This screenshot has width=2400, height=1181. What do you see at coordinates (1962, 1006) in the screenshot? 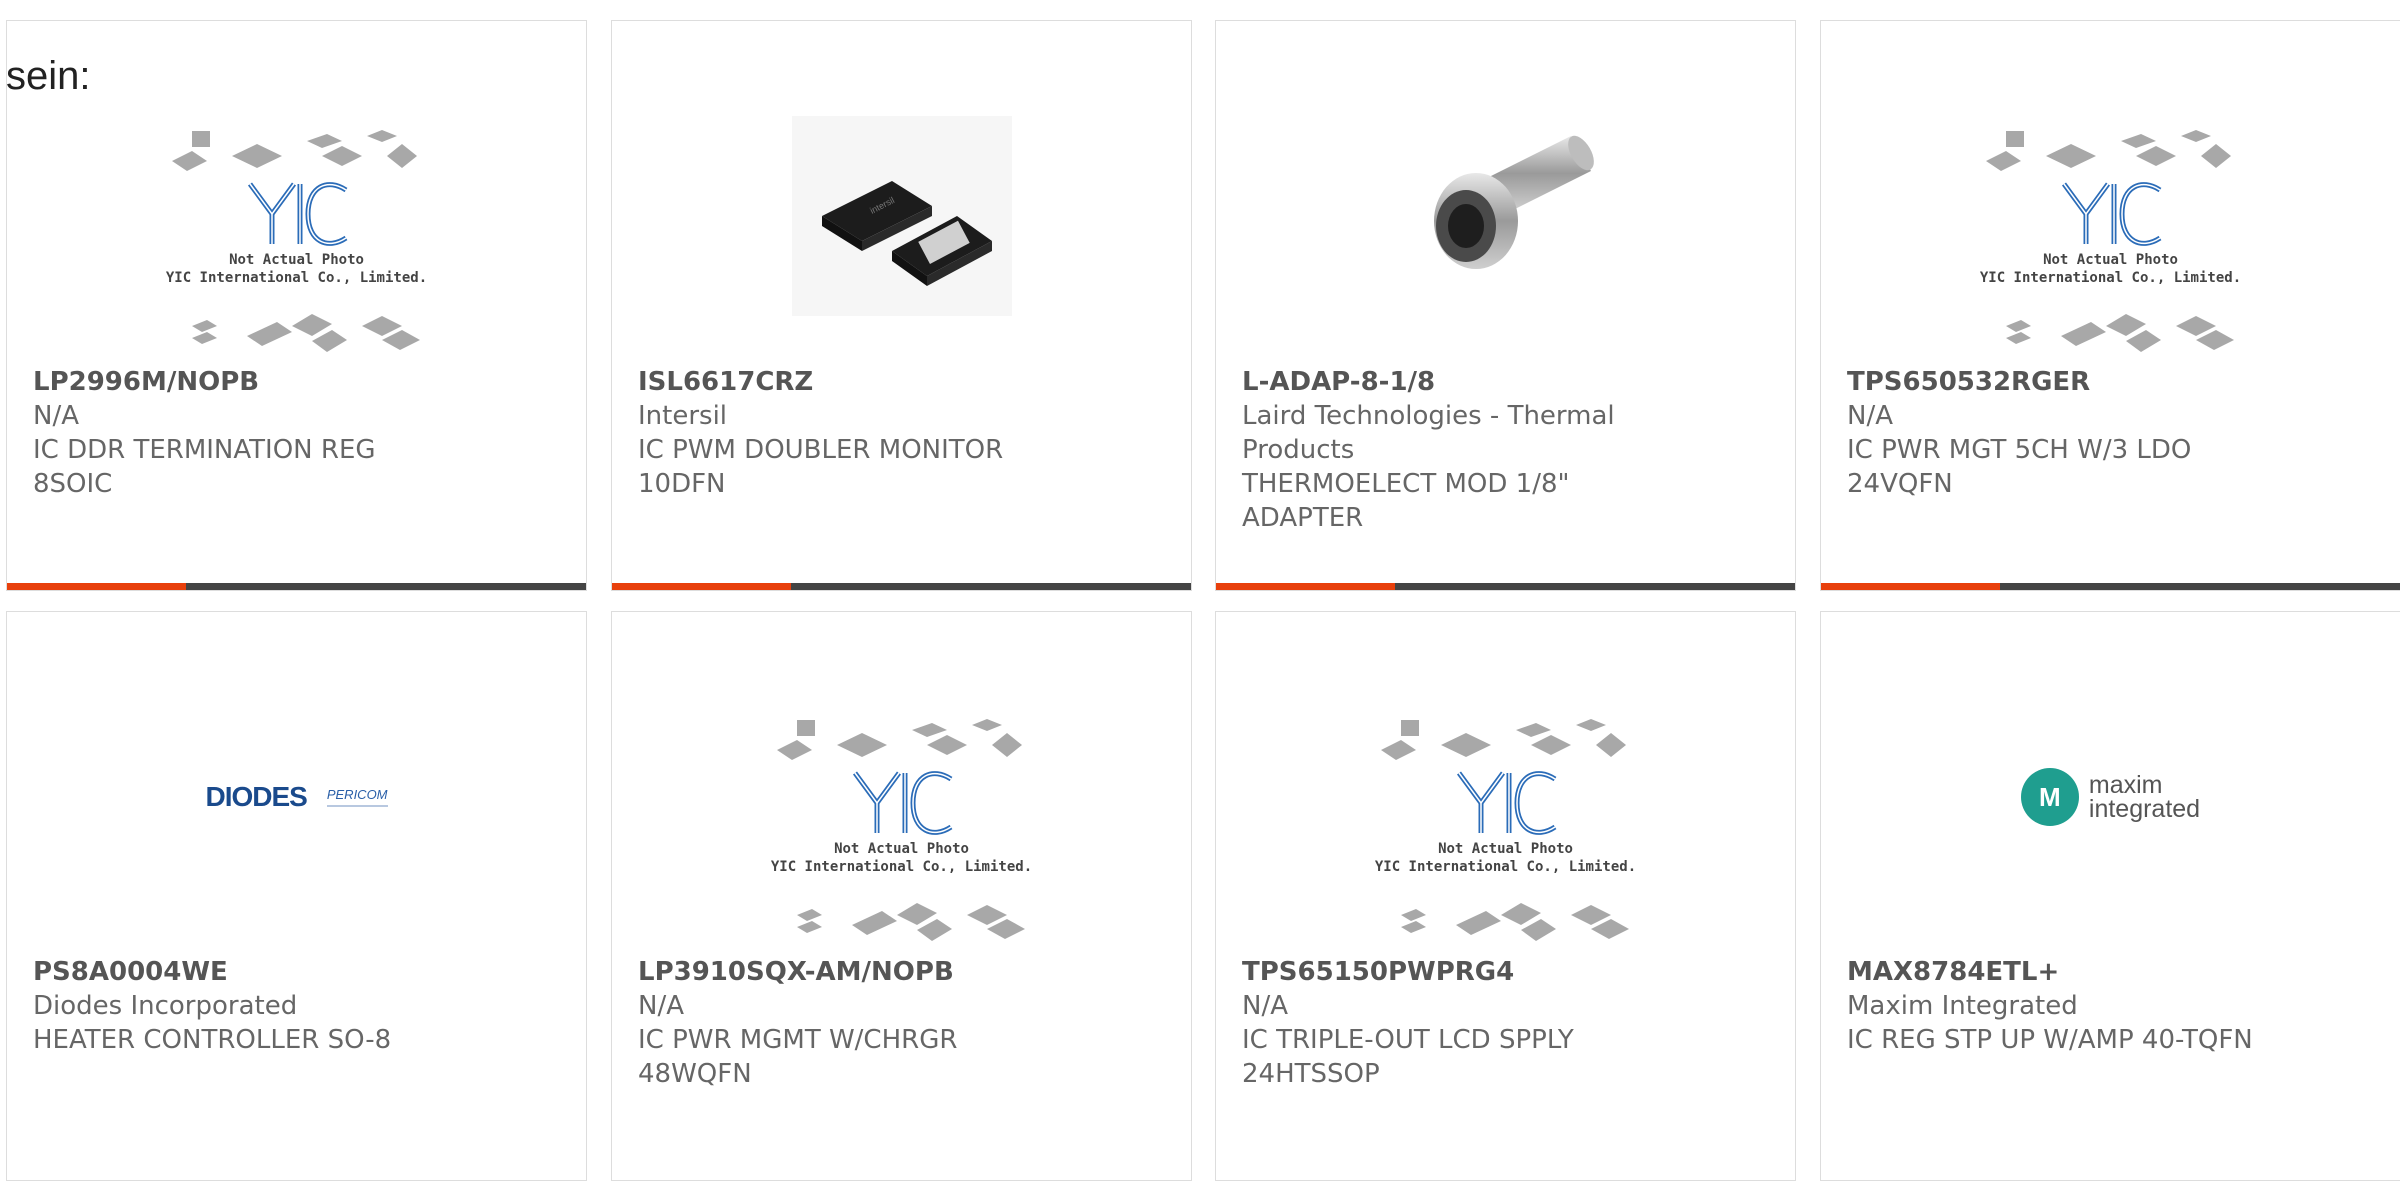
I see `manufacturer: Maxim Integrated` at bounding box center [1962, 1006].